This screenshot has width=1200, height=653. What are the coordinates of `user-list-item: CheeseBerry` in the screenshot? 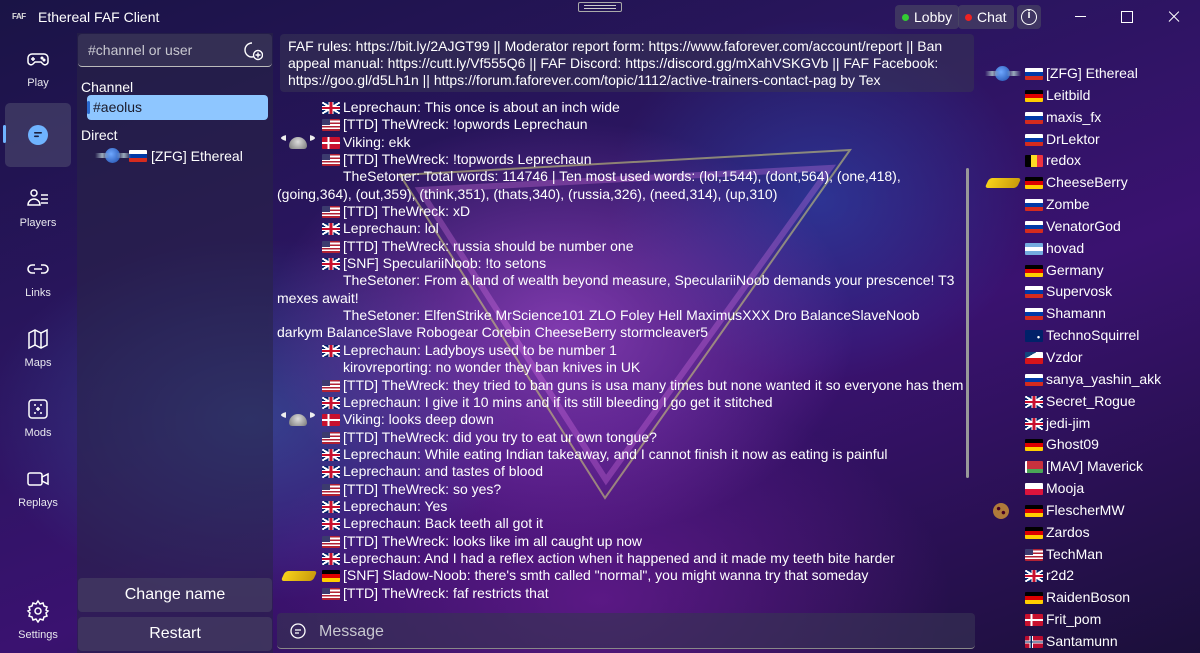 It's located at (1090, 183).